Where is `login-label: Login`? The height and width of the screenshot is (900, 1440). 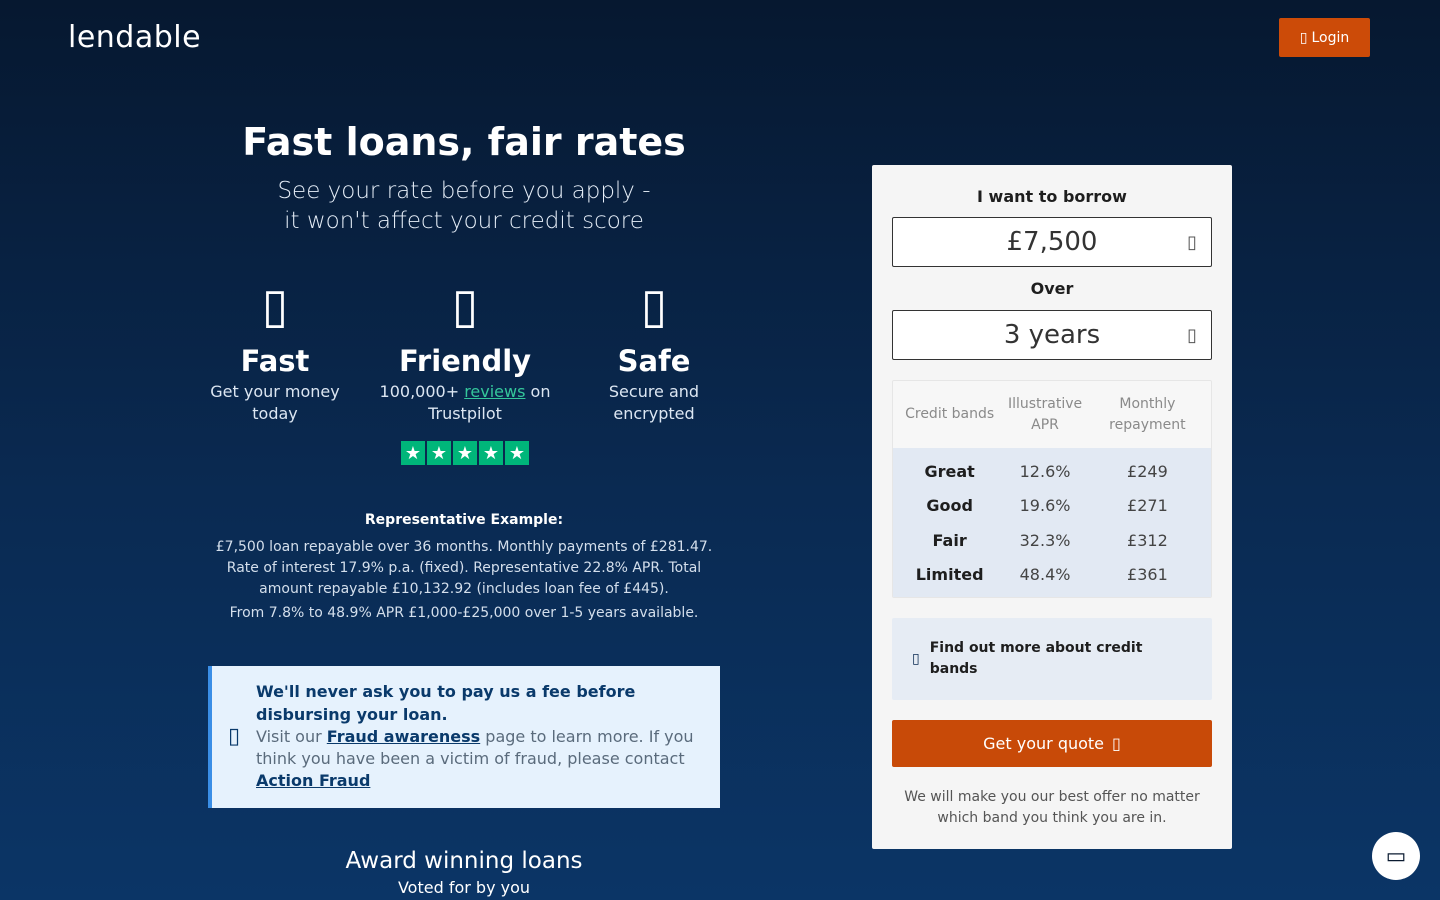 login-label: Login is located at coordinates (1330, 37).